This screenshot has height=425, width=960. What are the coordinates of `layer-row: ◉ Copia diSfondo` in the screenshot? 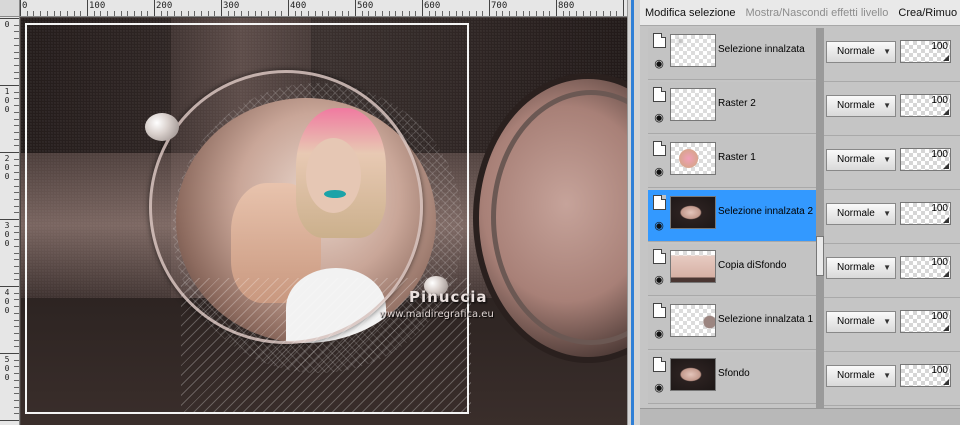 It's located at (732, 270).